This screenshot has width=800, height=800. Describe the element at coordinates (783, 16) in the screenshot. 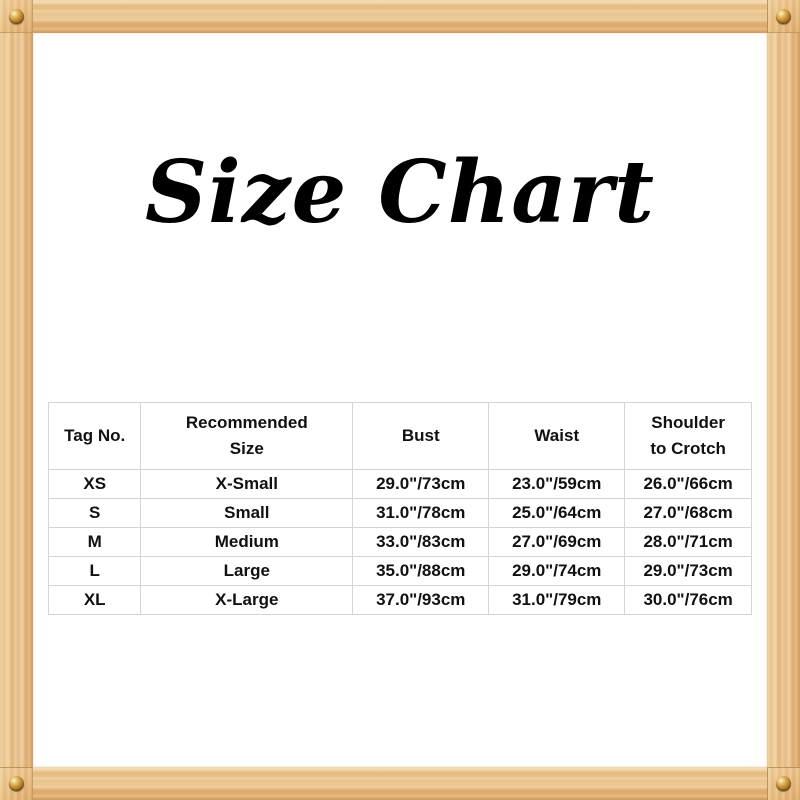

I see `screw-icon-top-right` at that location.